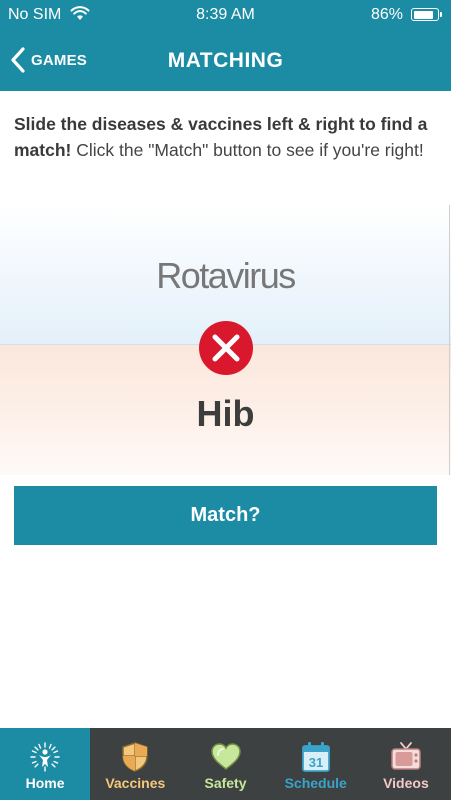 The width and height of the screenshot is (451, 800). Describe the element at coordinates (225, 276) in the screenshot. I see `disease-card-label: Rotavirus` at that location.